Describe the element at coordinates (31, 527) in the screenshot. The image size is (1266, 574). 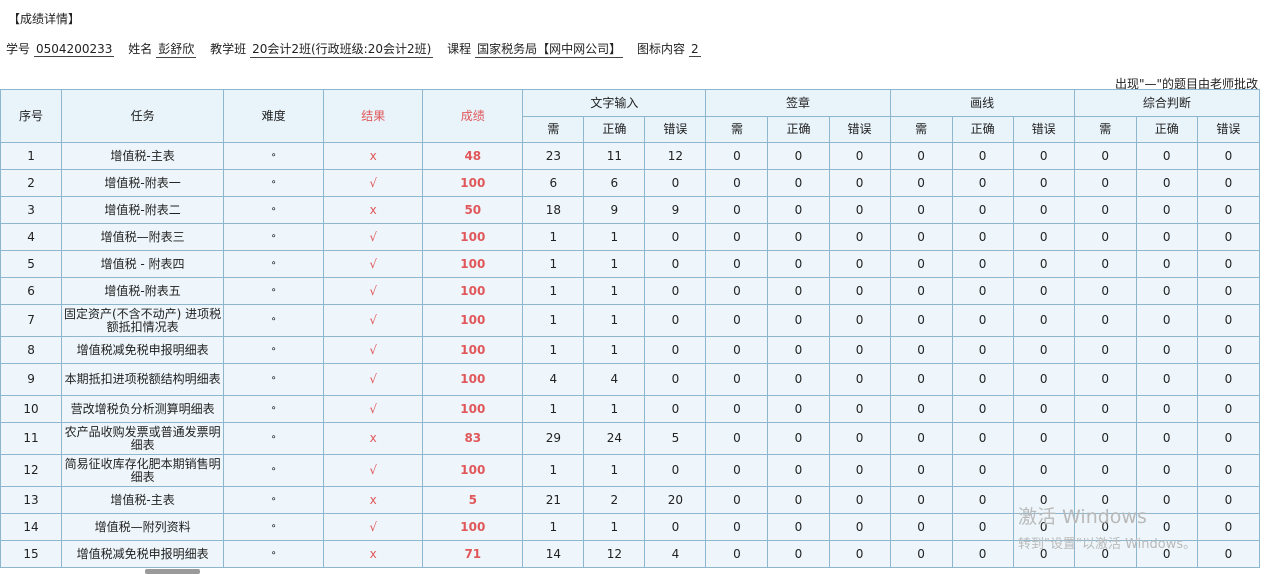
I see `cell-seq: 14` at that location.